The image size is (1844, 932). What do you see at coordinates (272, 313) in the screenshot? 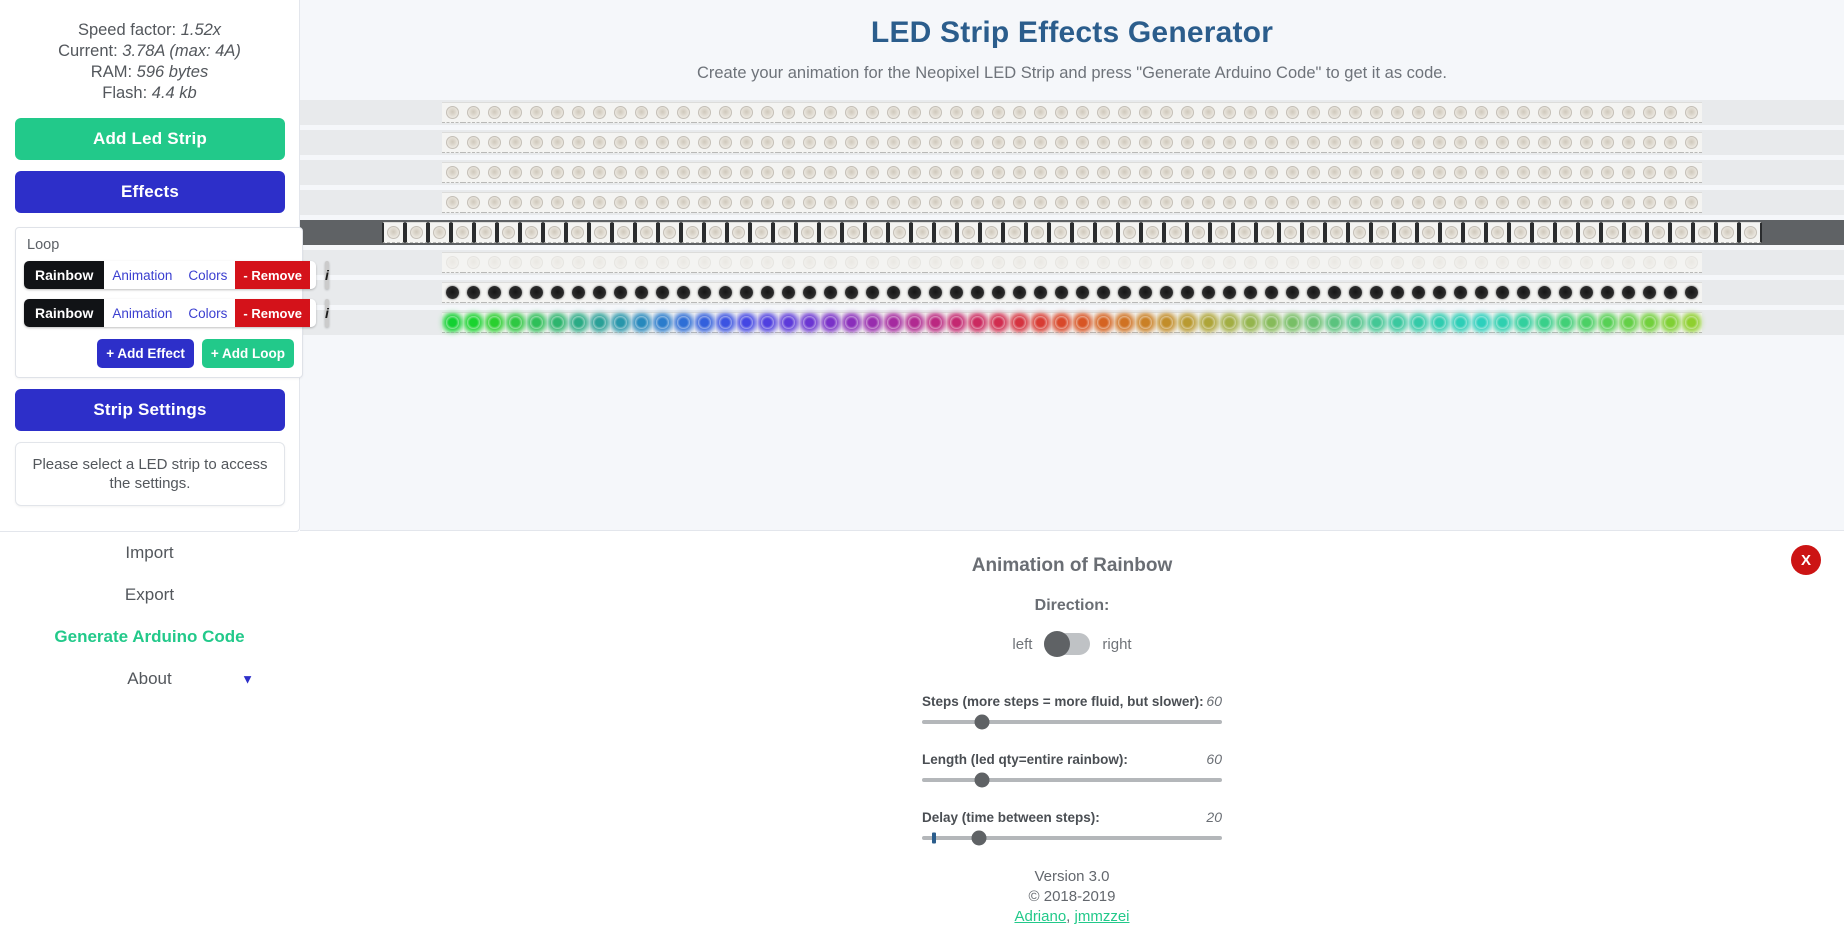
I see `effect-remove-button: - Remove` at bounding box center [272, 313].